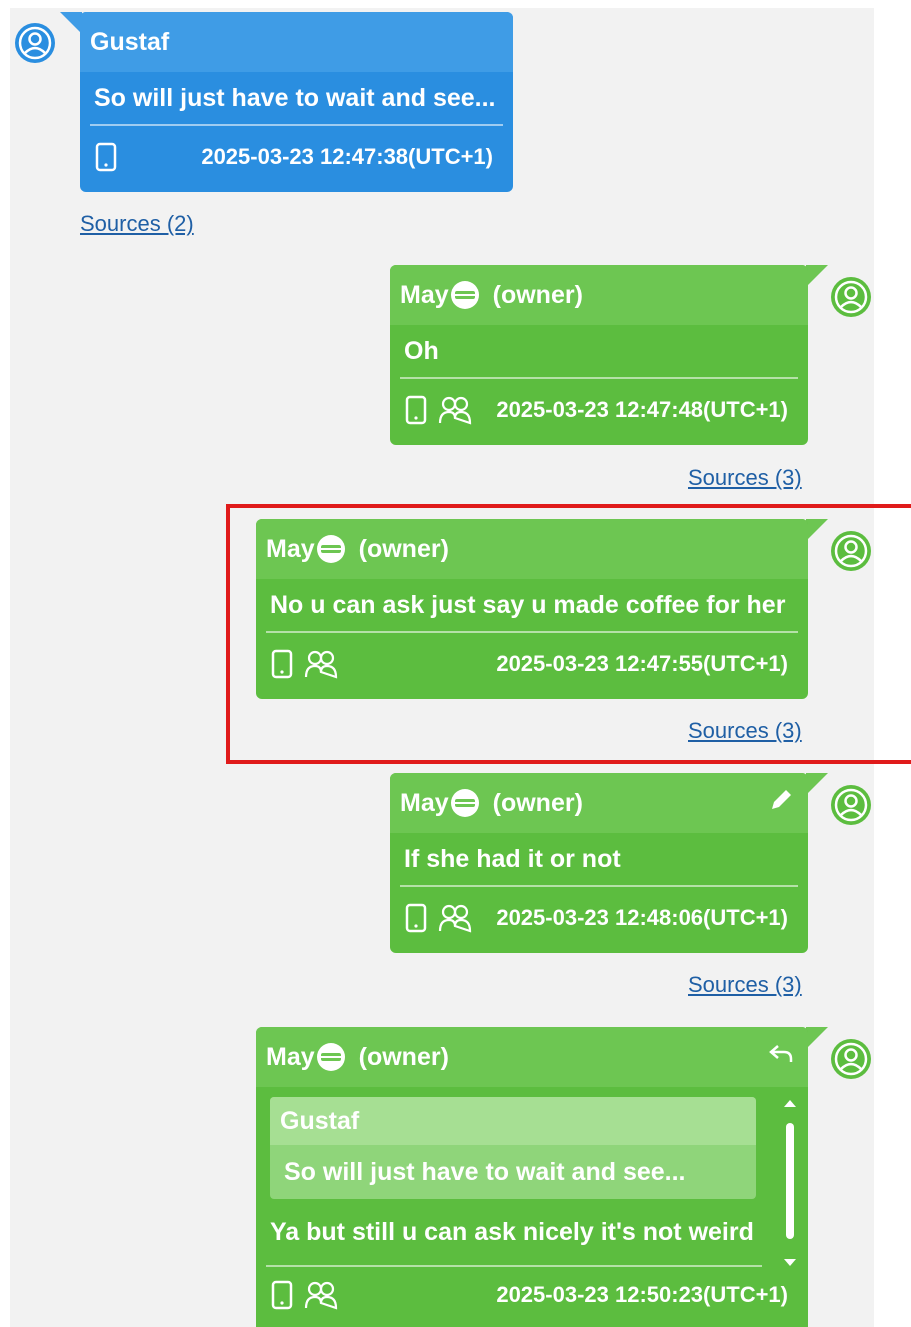  What do you see at coordinates (642, 409) in the screenshot?
I see `timestamp: 2025-03-23 12:47:48(UTC+1)` at bounding box center [642, 409].